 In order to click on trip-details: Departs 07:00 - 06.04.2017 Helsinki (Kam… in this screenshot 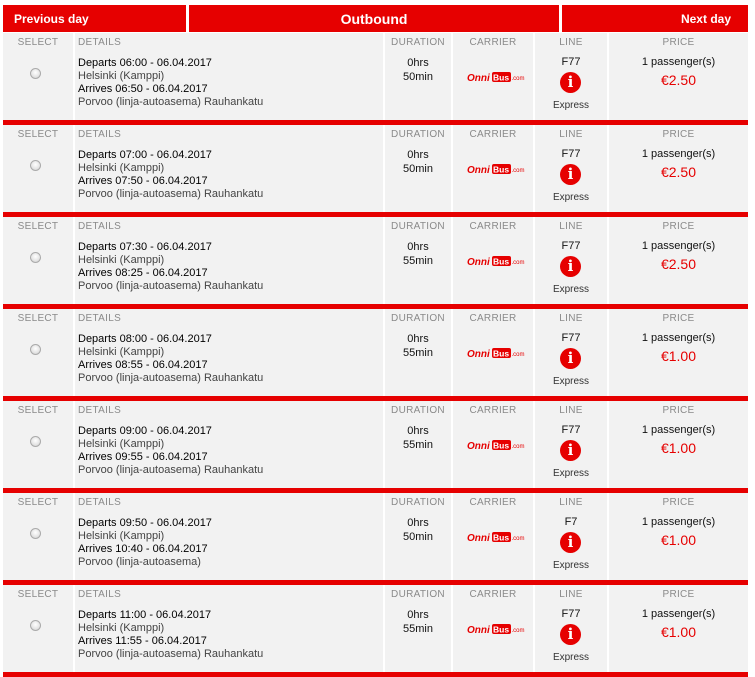, I will do `click(170, 175)`.